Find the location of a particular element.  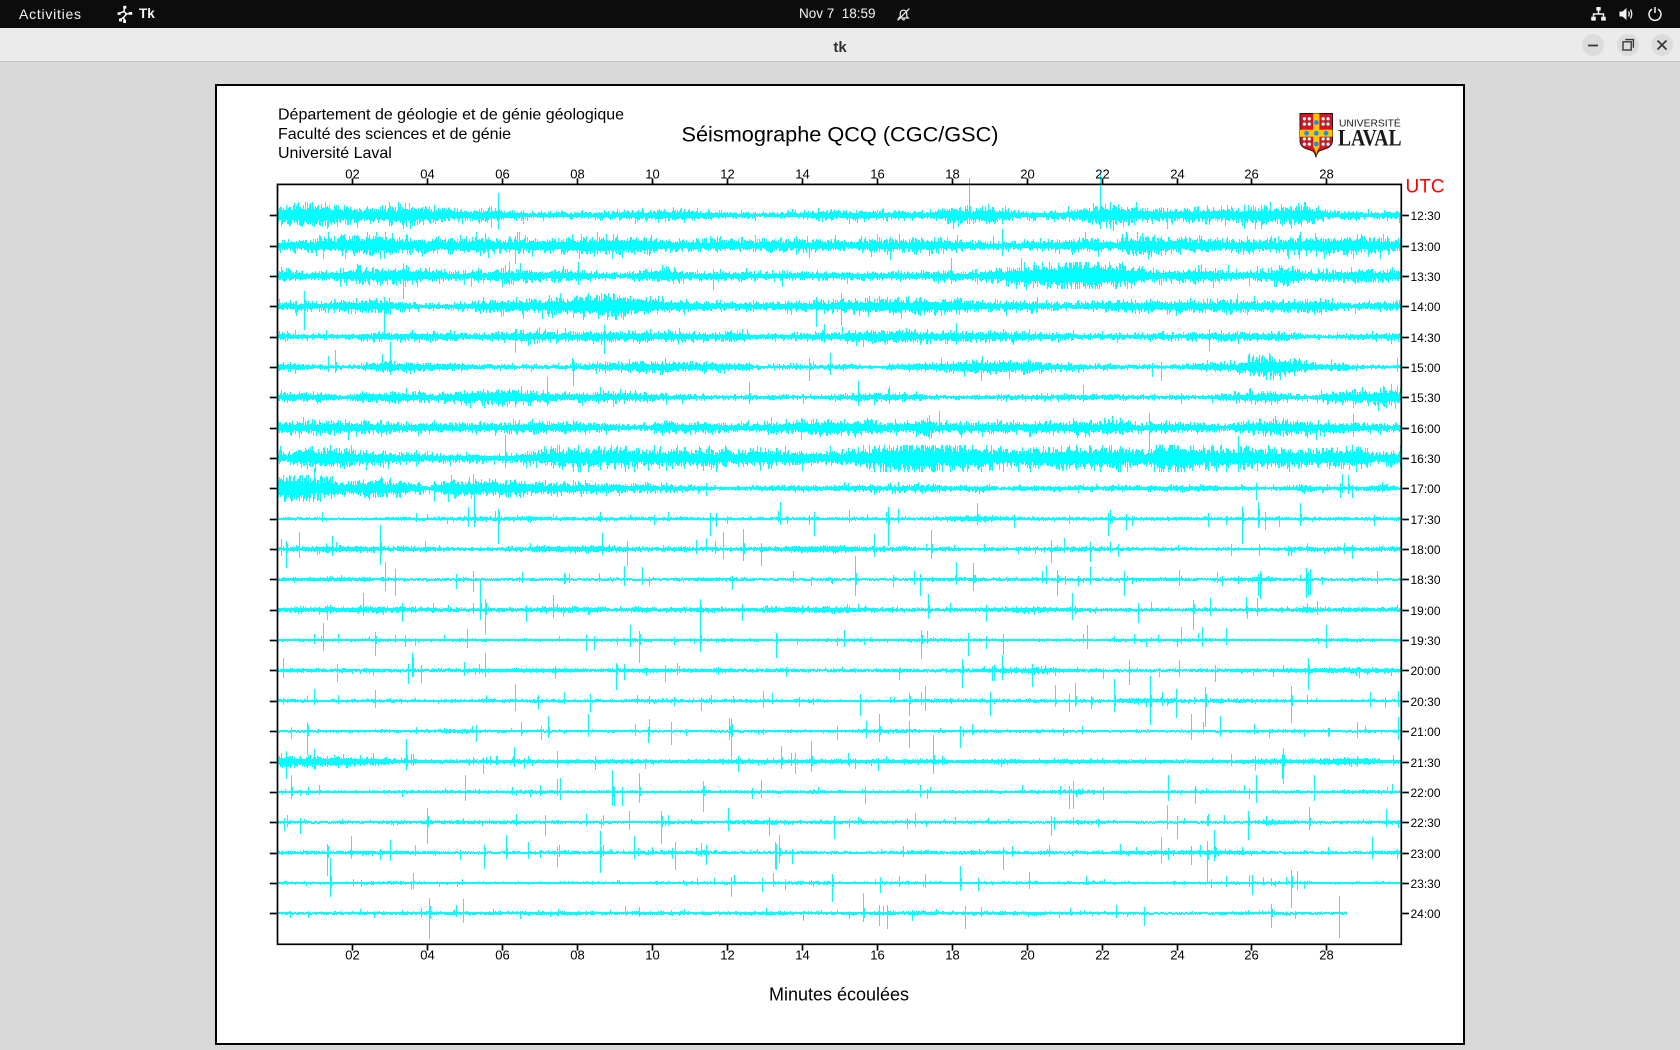

svg-text: 23:00 is located at coordinates (1426, 854).